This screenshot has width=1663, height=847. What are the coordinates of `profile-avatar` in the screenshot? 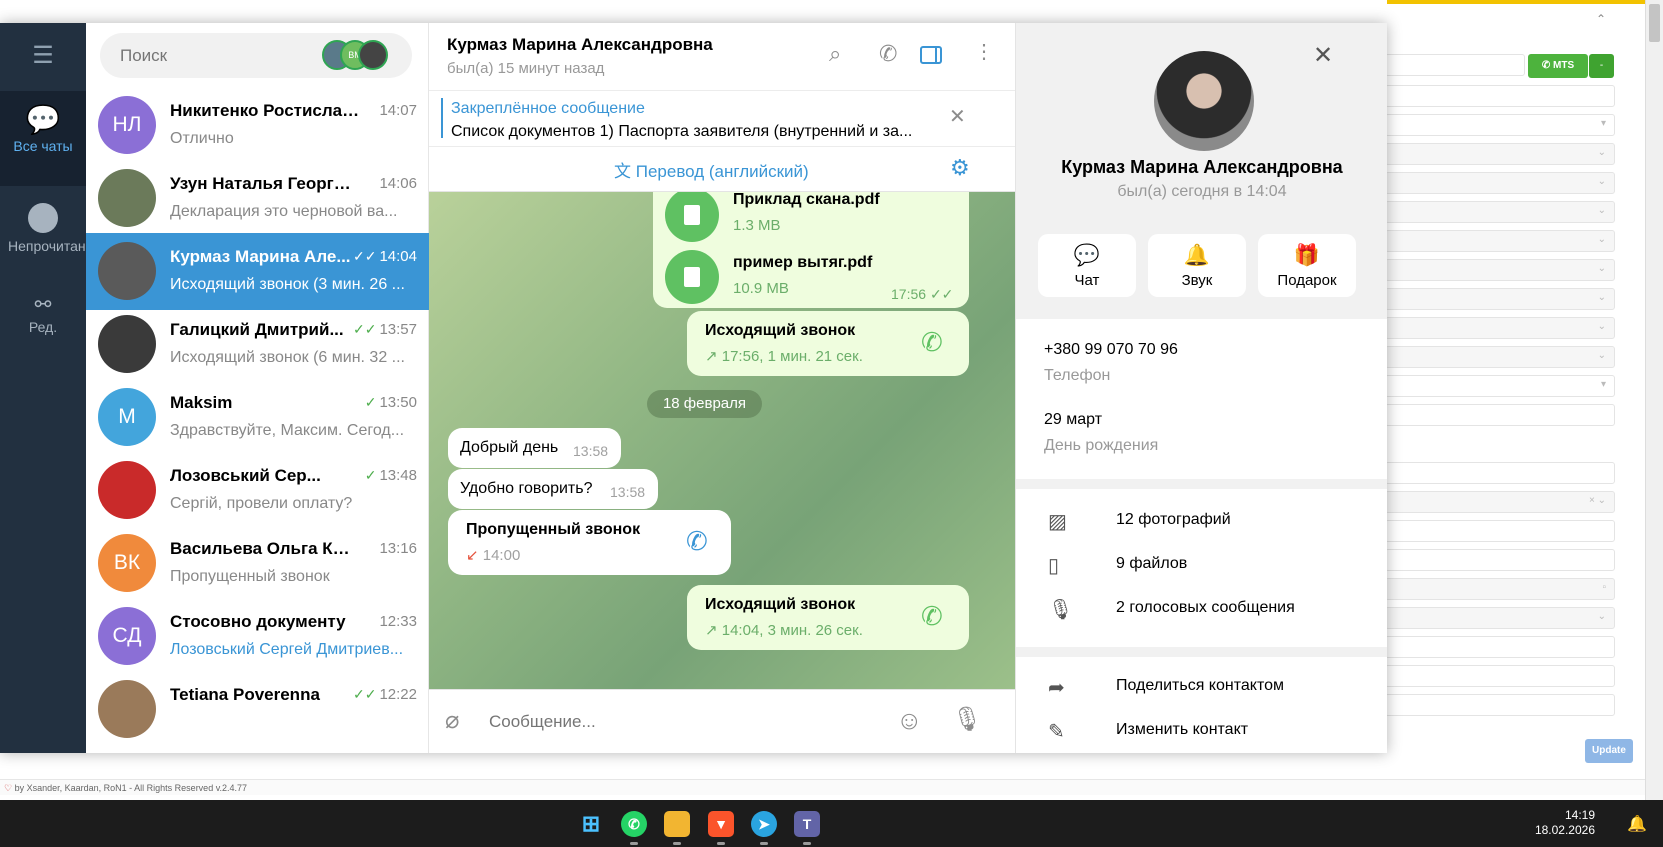 It's located at (1204, 101).